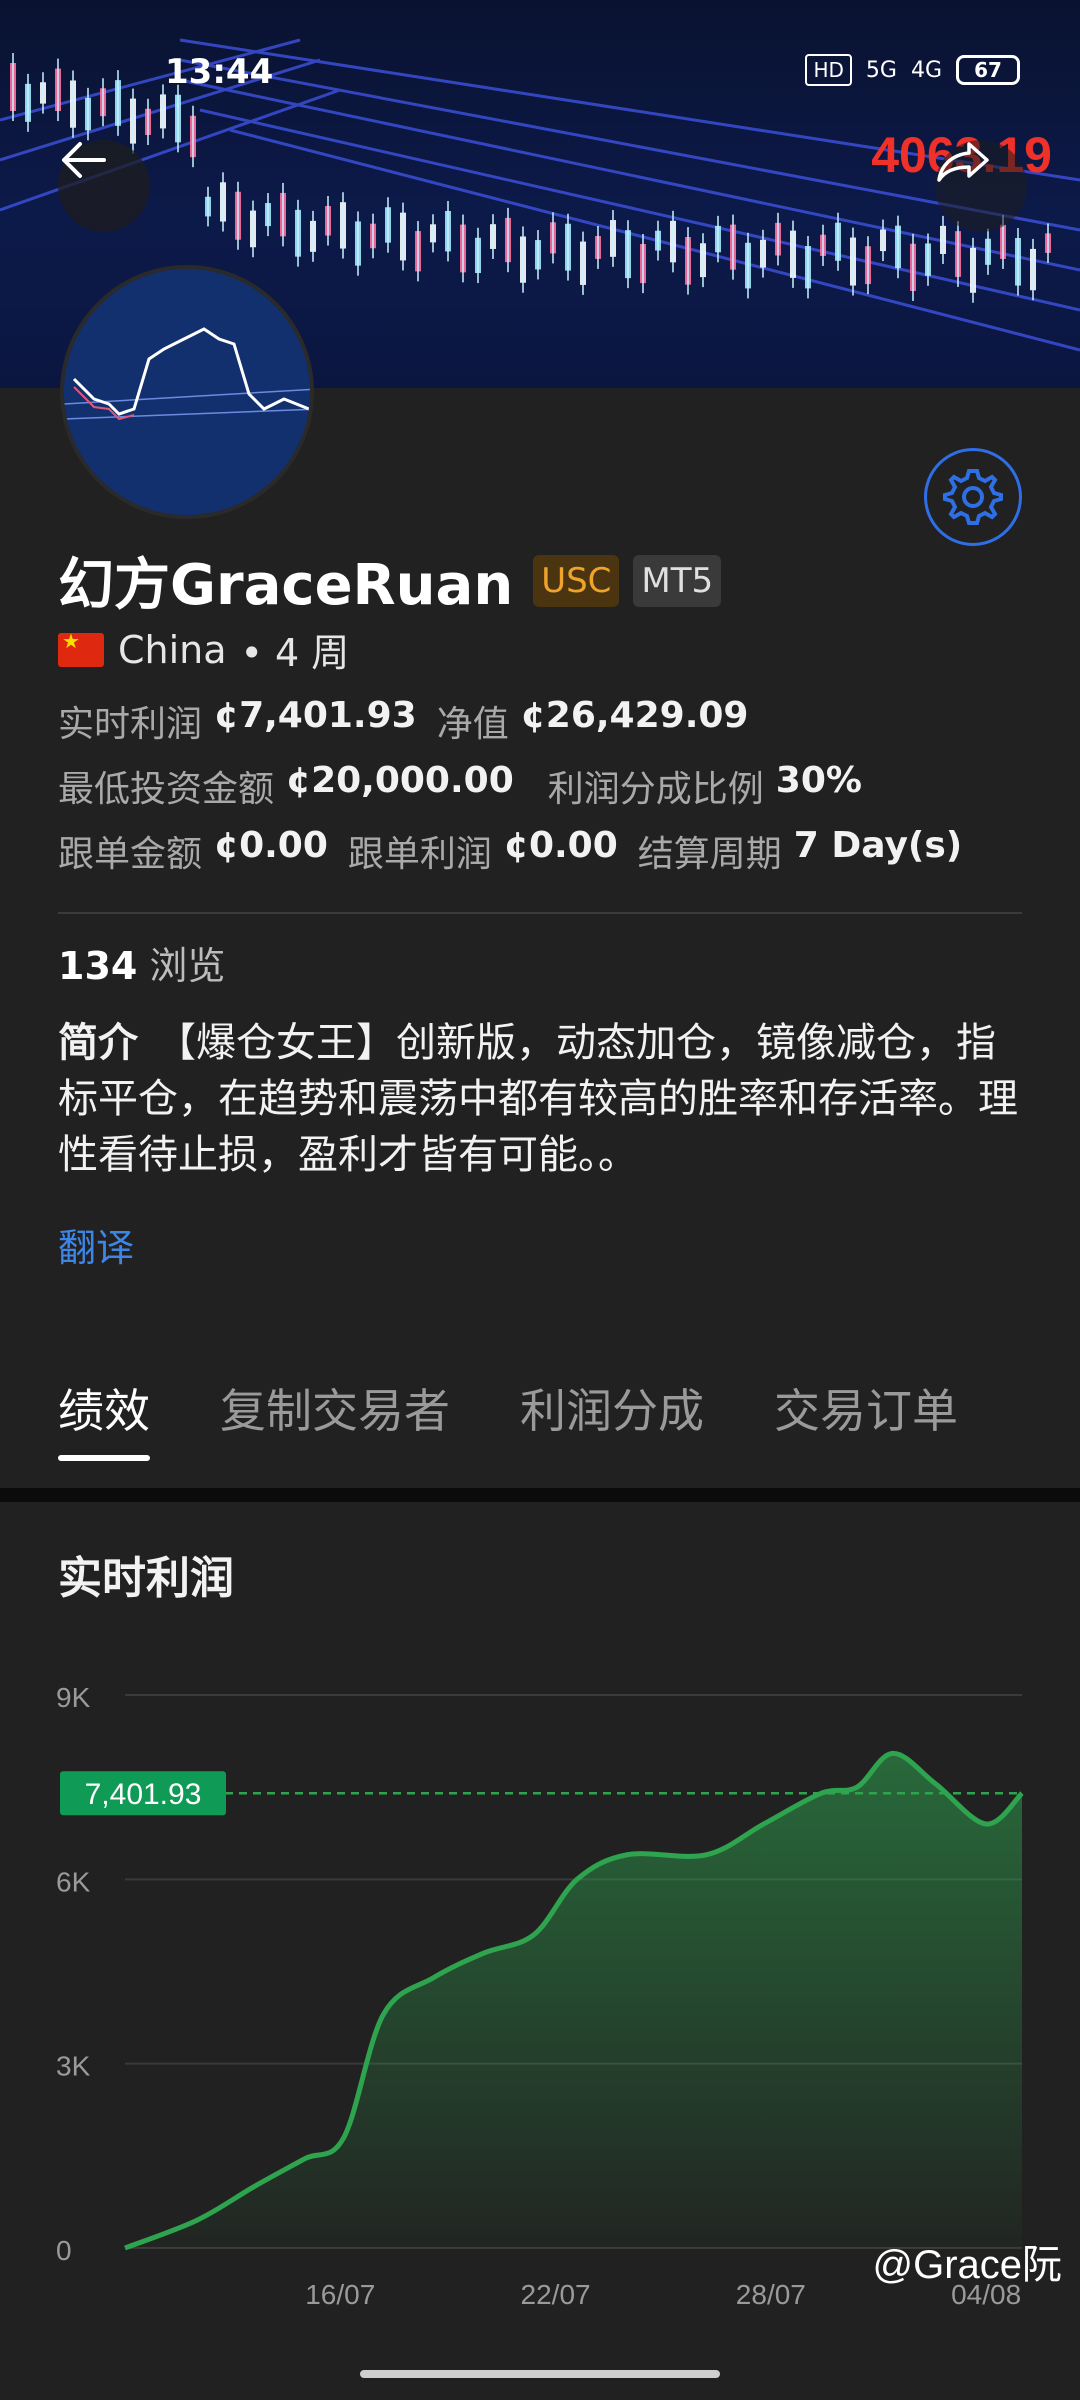 The image size is (1080, 2400). I want to click on avatar, so click(187, 392).